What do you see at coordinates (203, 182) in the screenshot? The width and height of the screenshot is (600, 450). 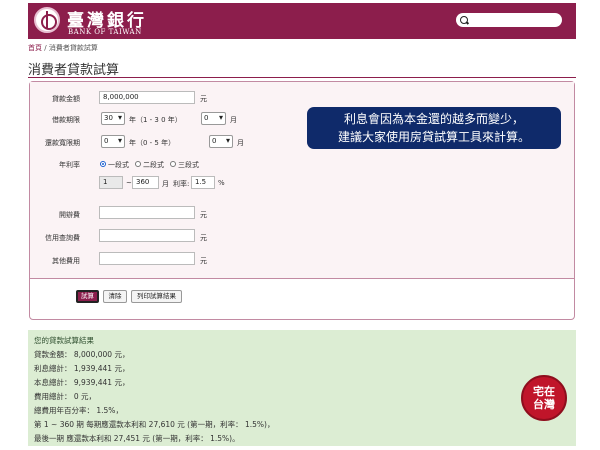 I see `rate-value-input: 1.5` at bounding box center [203, 182].